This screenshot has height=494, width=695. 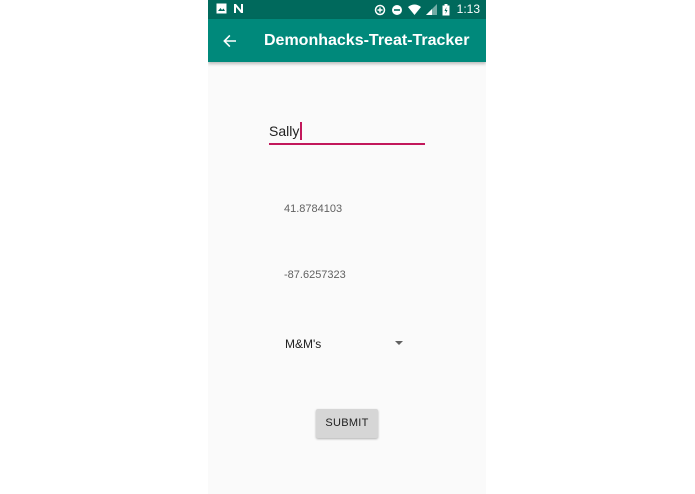 What do you see at coordinates (414, 9) in the screenshot?
I see `wifi-icon` at bounding box center [414, 9].